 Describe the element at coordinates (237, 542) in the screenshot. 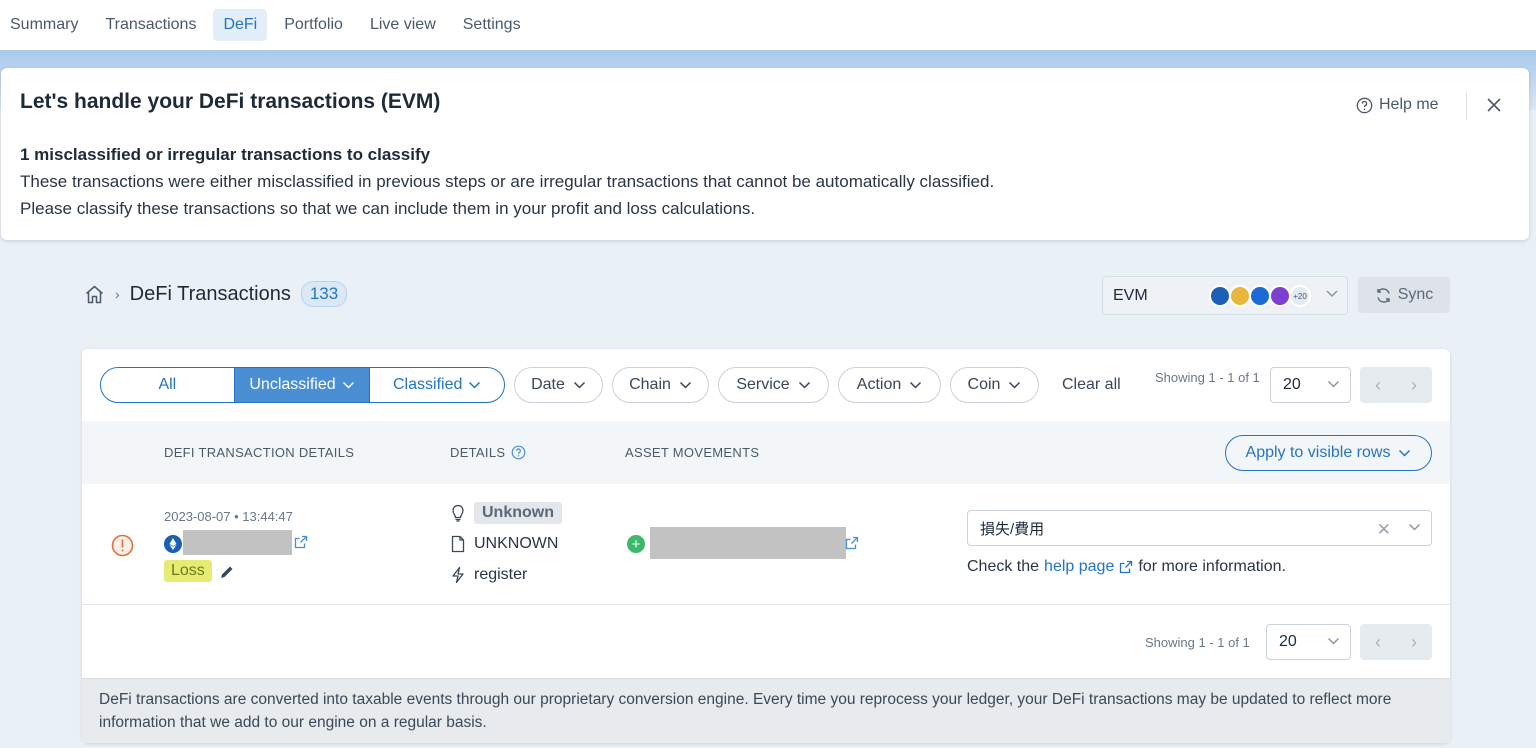

I see `redacted-tx-hash` at that location.